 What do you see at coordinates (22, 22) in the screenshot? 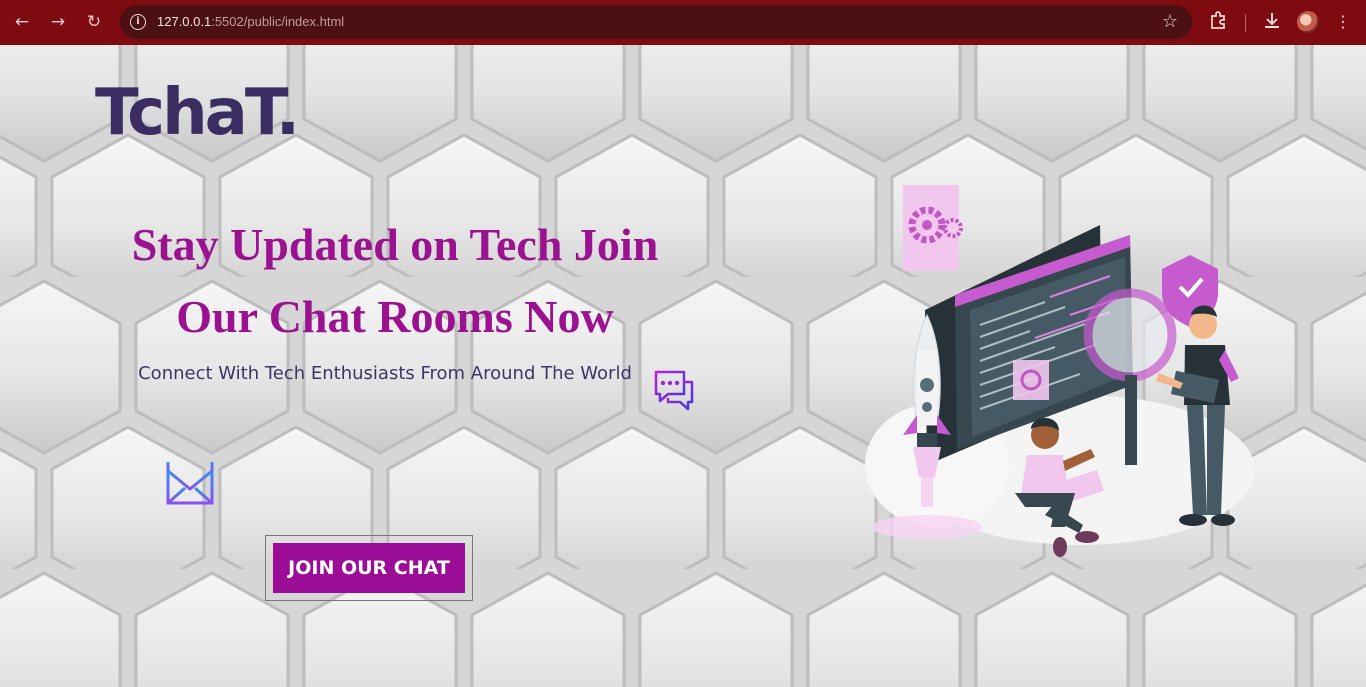
I see `back-icon: ←` at bounding box center [22, 22].